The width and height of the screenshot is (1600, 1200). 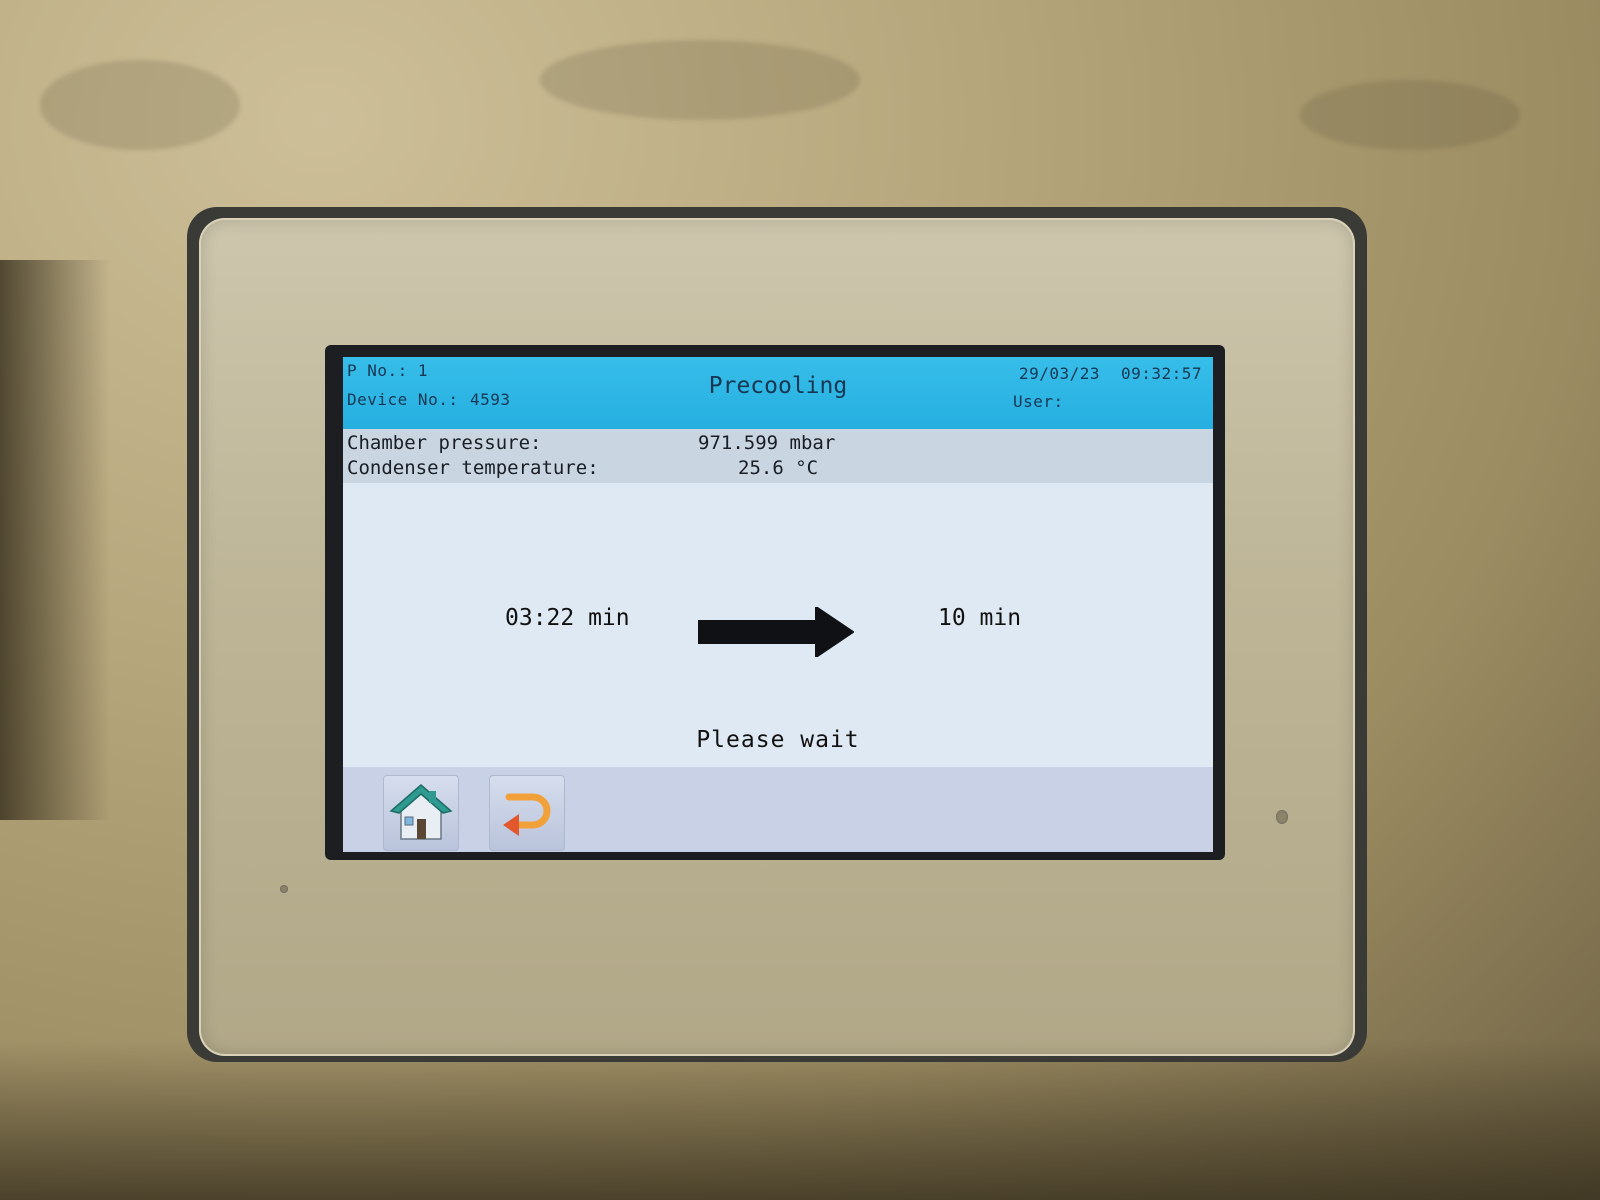 What do you see at coordinates (1038, 401) in the screenshot?
I see `user-label: User:` at bounding box center [1038, 401].